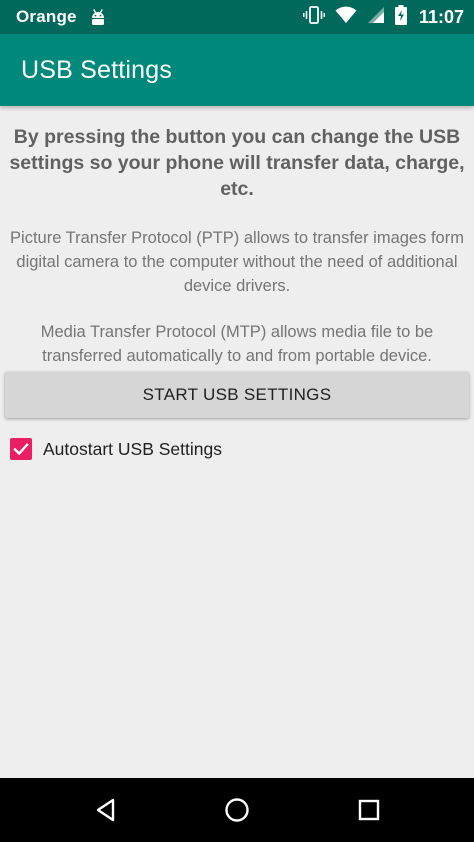  What do you see at coordinates (106, 810) in the screenshot?
I see `back-icon` at bounding box center [106, 810].